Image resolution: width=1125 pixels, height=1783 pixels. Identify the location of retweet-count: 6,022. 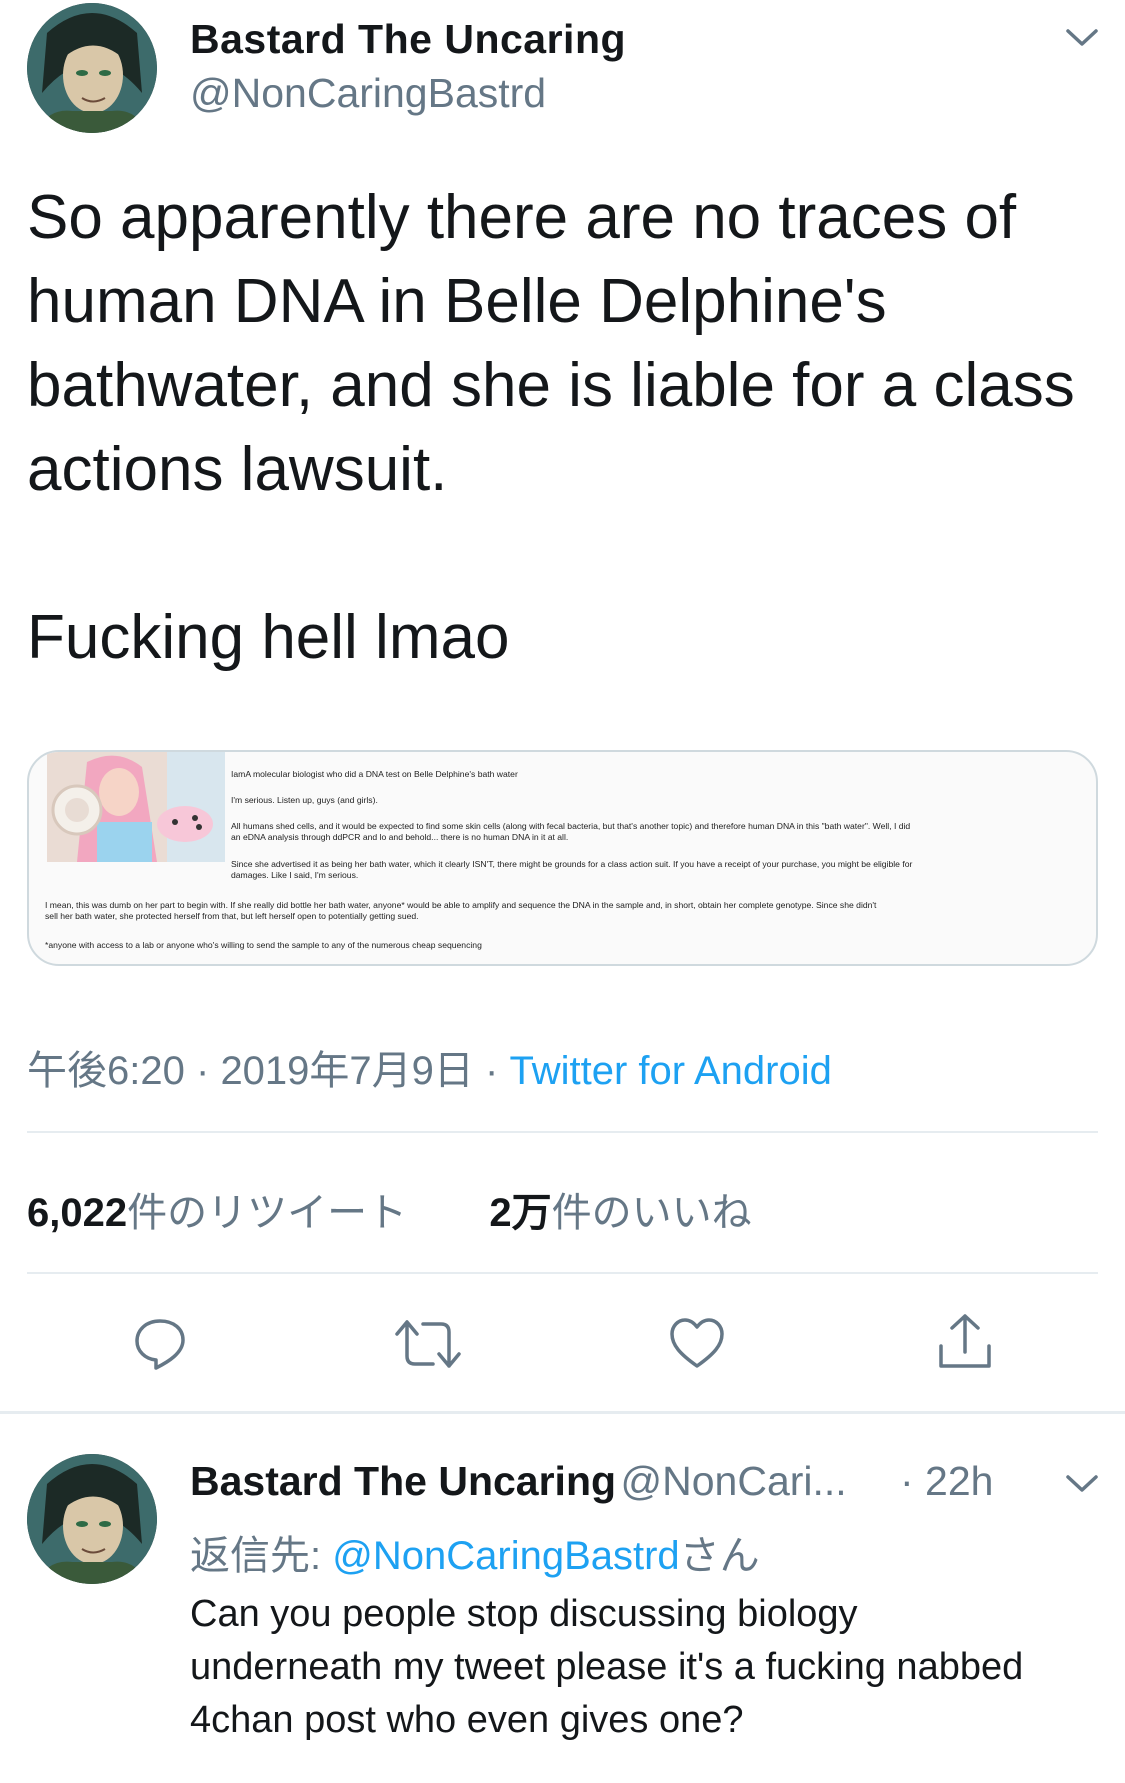
(77, 1213).